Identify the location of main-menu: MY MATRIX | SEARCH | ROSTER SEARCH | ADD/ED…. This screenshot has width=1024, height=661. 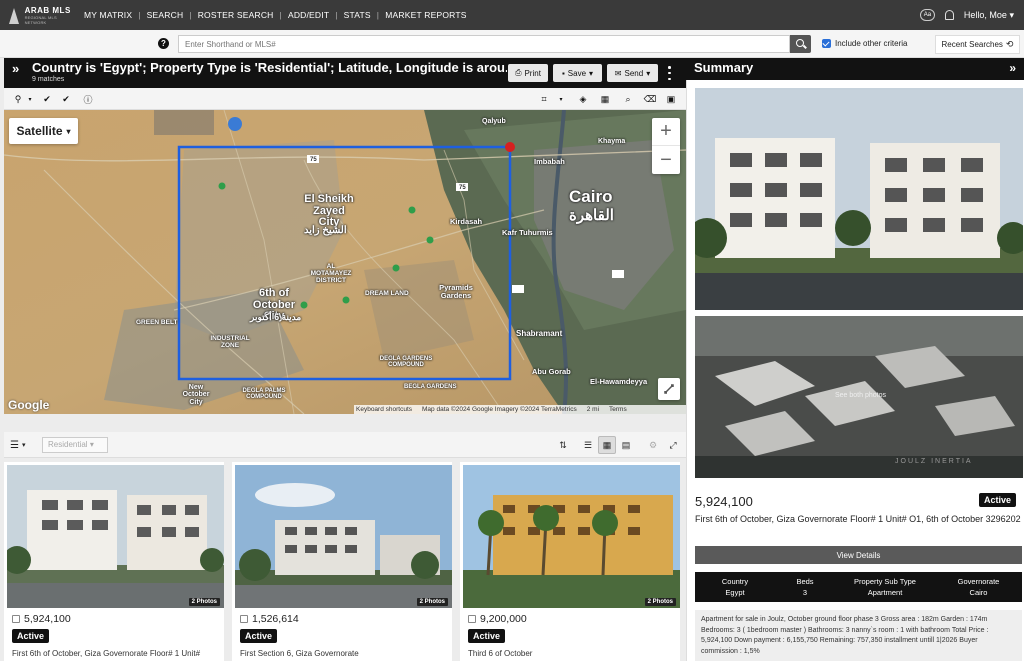
(275, 15).